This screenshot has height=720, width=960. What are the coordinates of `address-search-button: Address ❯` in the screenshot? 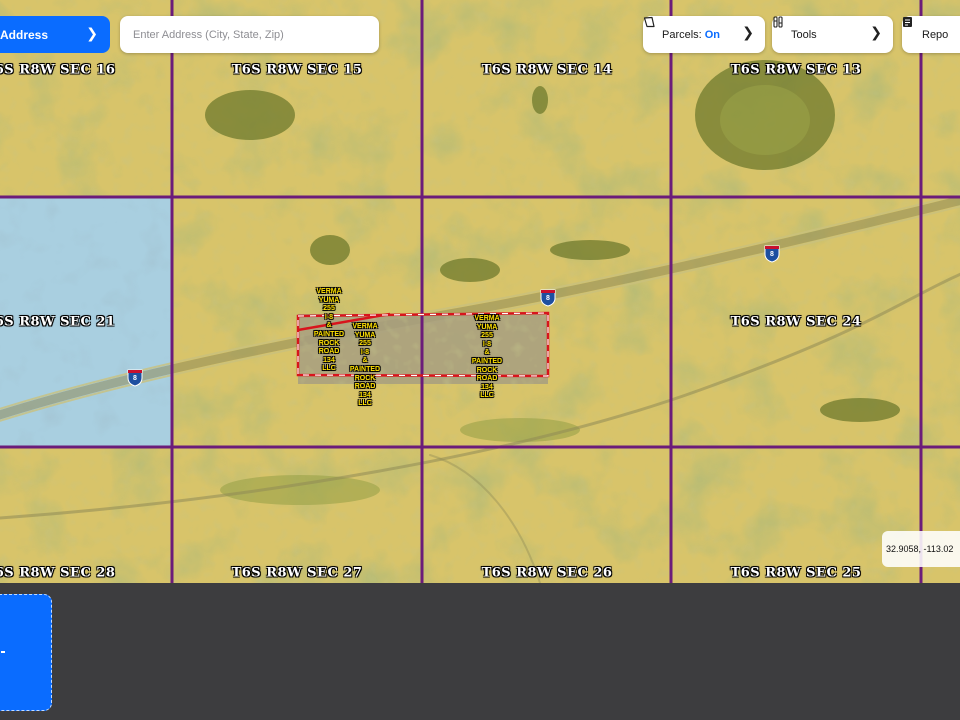 It's located at (55, 34).